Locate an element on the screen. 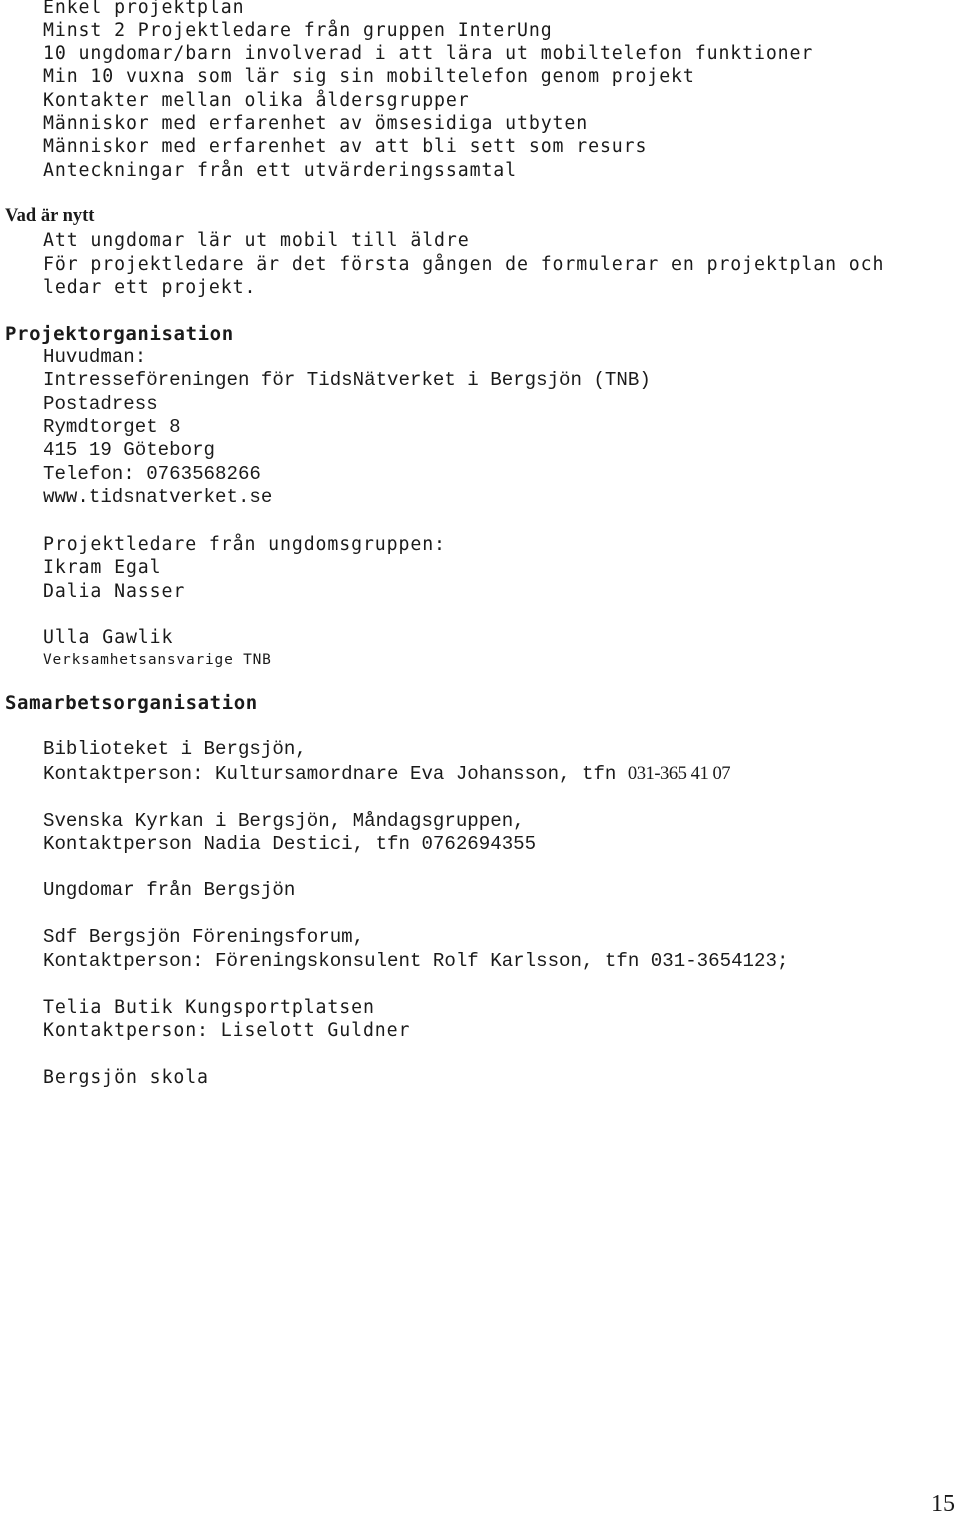  intro-line: Anteckningar från ett utvärderingssamtal is located at coordinates (280, 170).